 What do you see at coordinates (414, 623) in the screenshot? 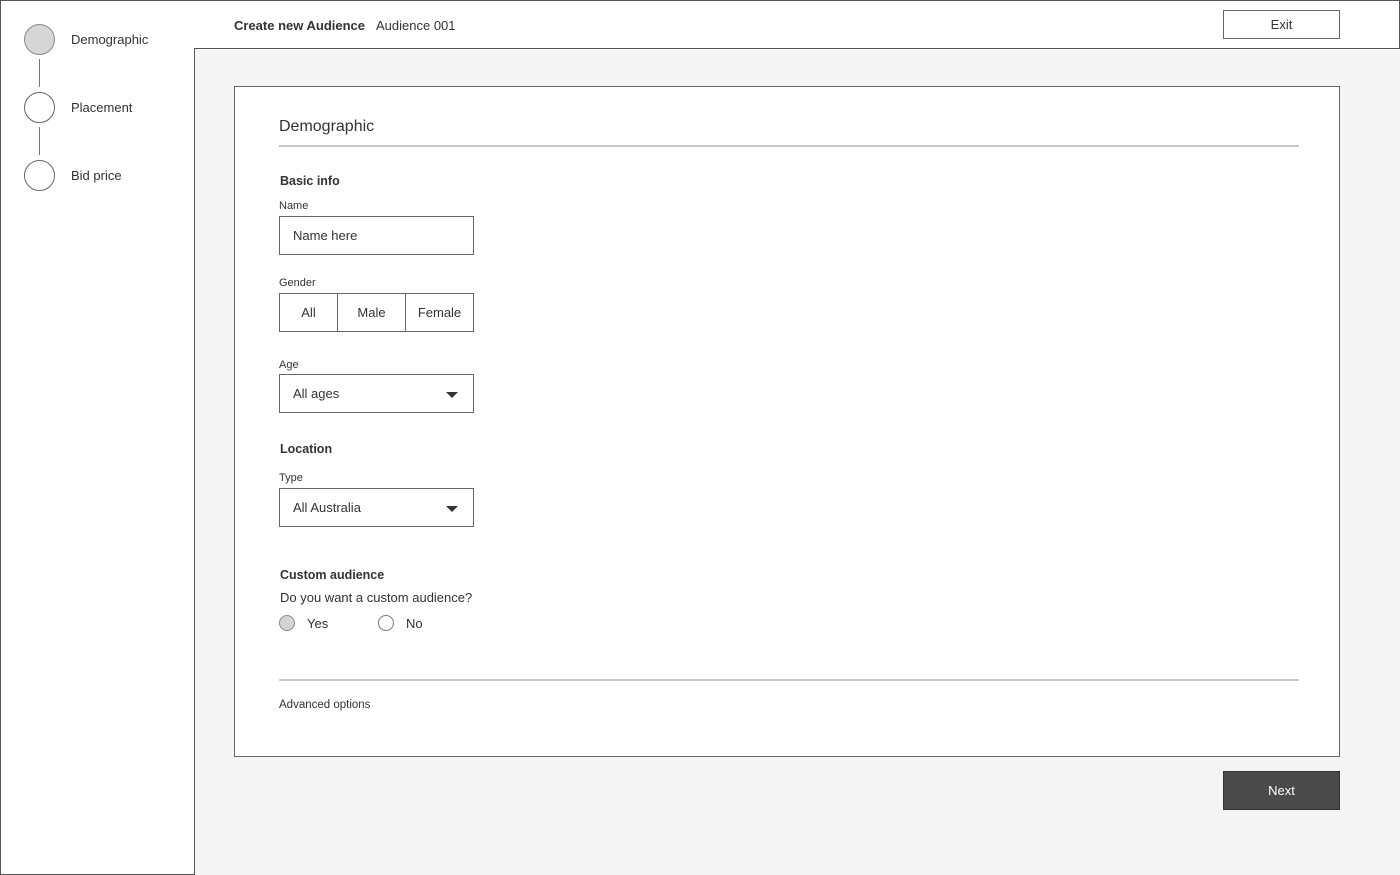
I see `radio-label: No` at bounding box center [414, 623].